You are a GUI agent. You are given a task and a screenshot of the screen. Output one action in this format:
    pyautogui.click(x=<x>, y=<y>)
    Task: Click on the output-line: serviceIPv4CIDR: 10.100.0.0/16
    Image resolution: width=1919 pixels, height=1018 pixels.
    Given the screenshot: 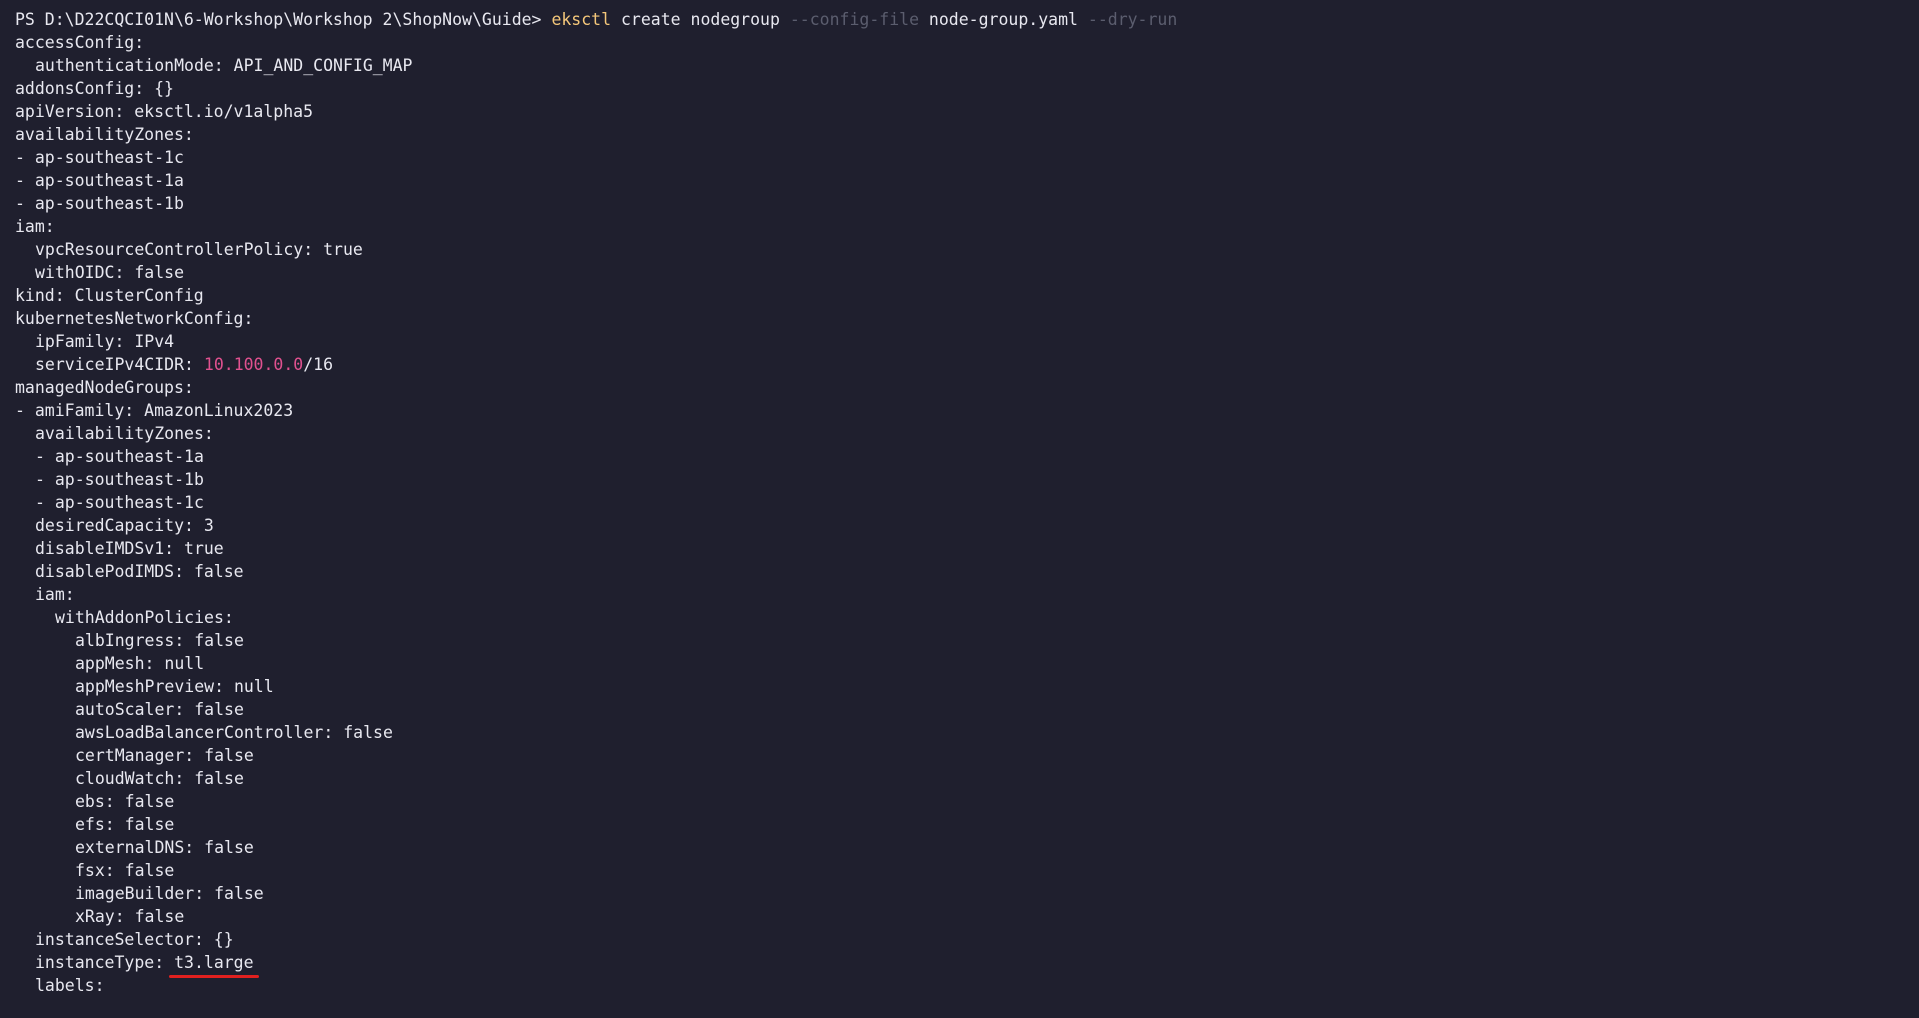 What is the action you would take?
    pyautogui.click(x=967, y=364)
    